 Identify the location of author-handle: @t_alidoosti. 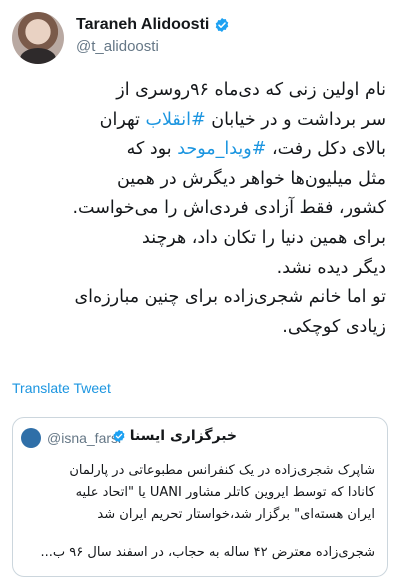
(117, 46).